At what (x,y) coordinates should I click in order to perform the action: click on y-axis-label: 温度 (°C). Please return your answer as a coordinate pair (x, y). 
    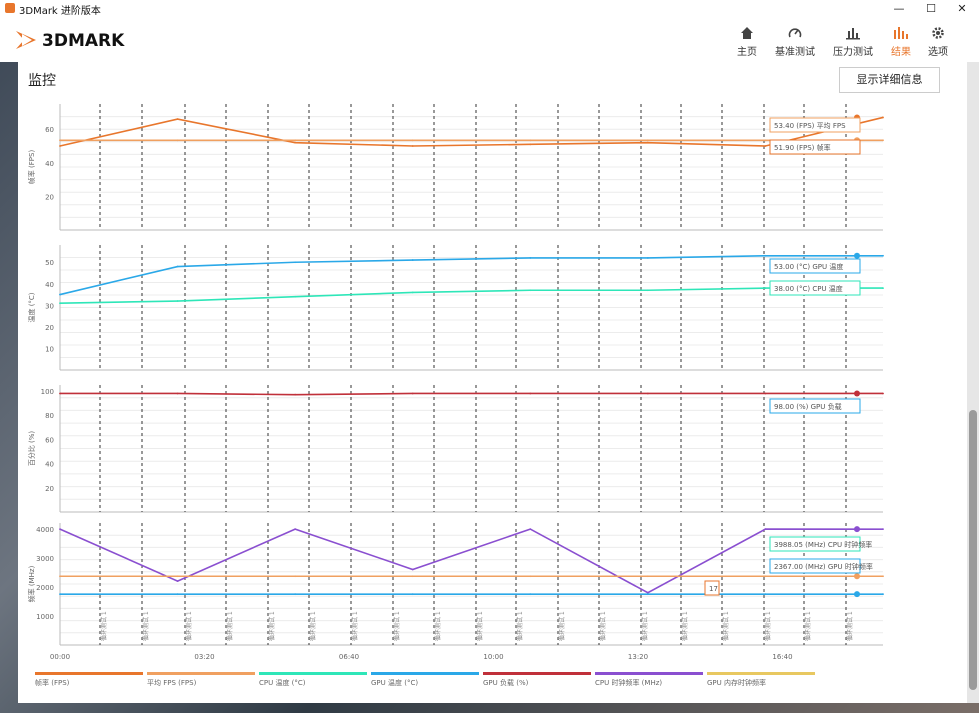
    Looking at the image, I should click on (31, 307).